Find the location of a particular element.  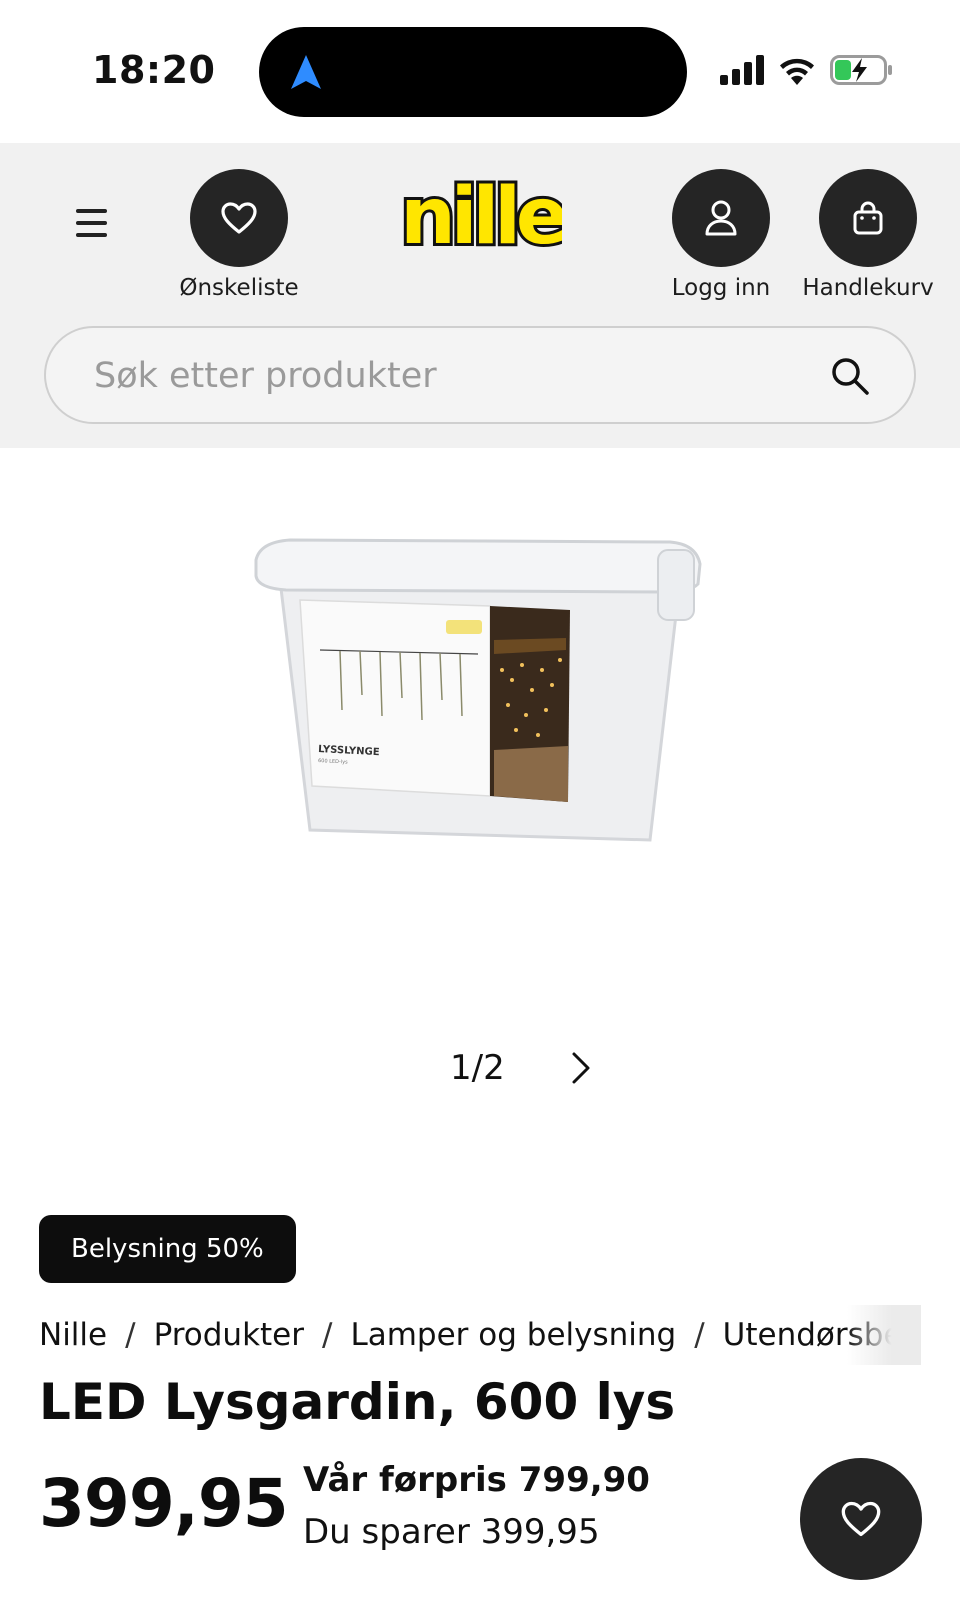

login-button is located at coordinates (721, 218).